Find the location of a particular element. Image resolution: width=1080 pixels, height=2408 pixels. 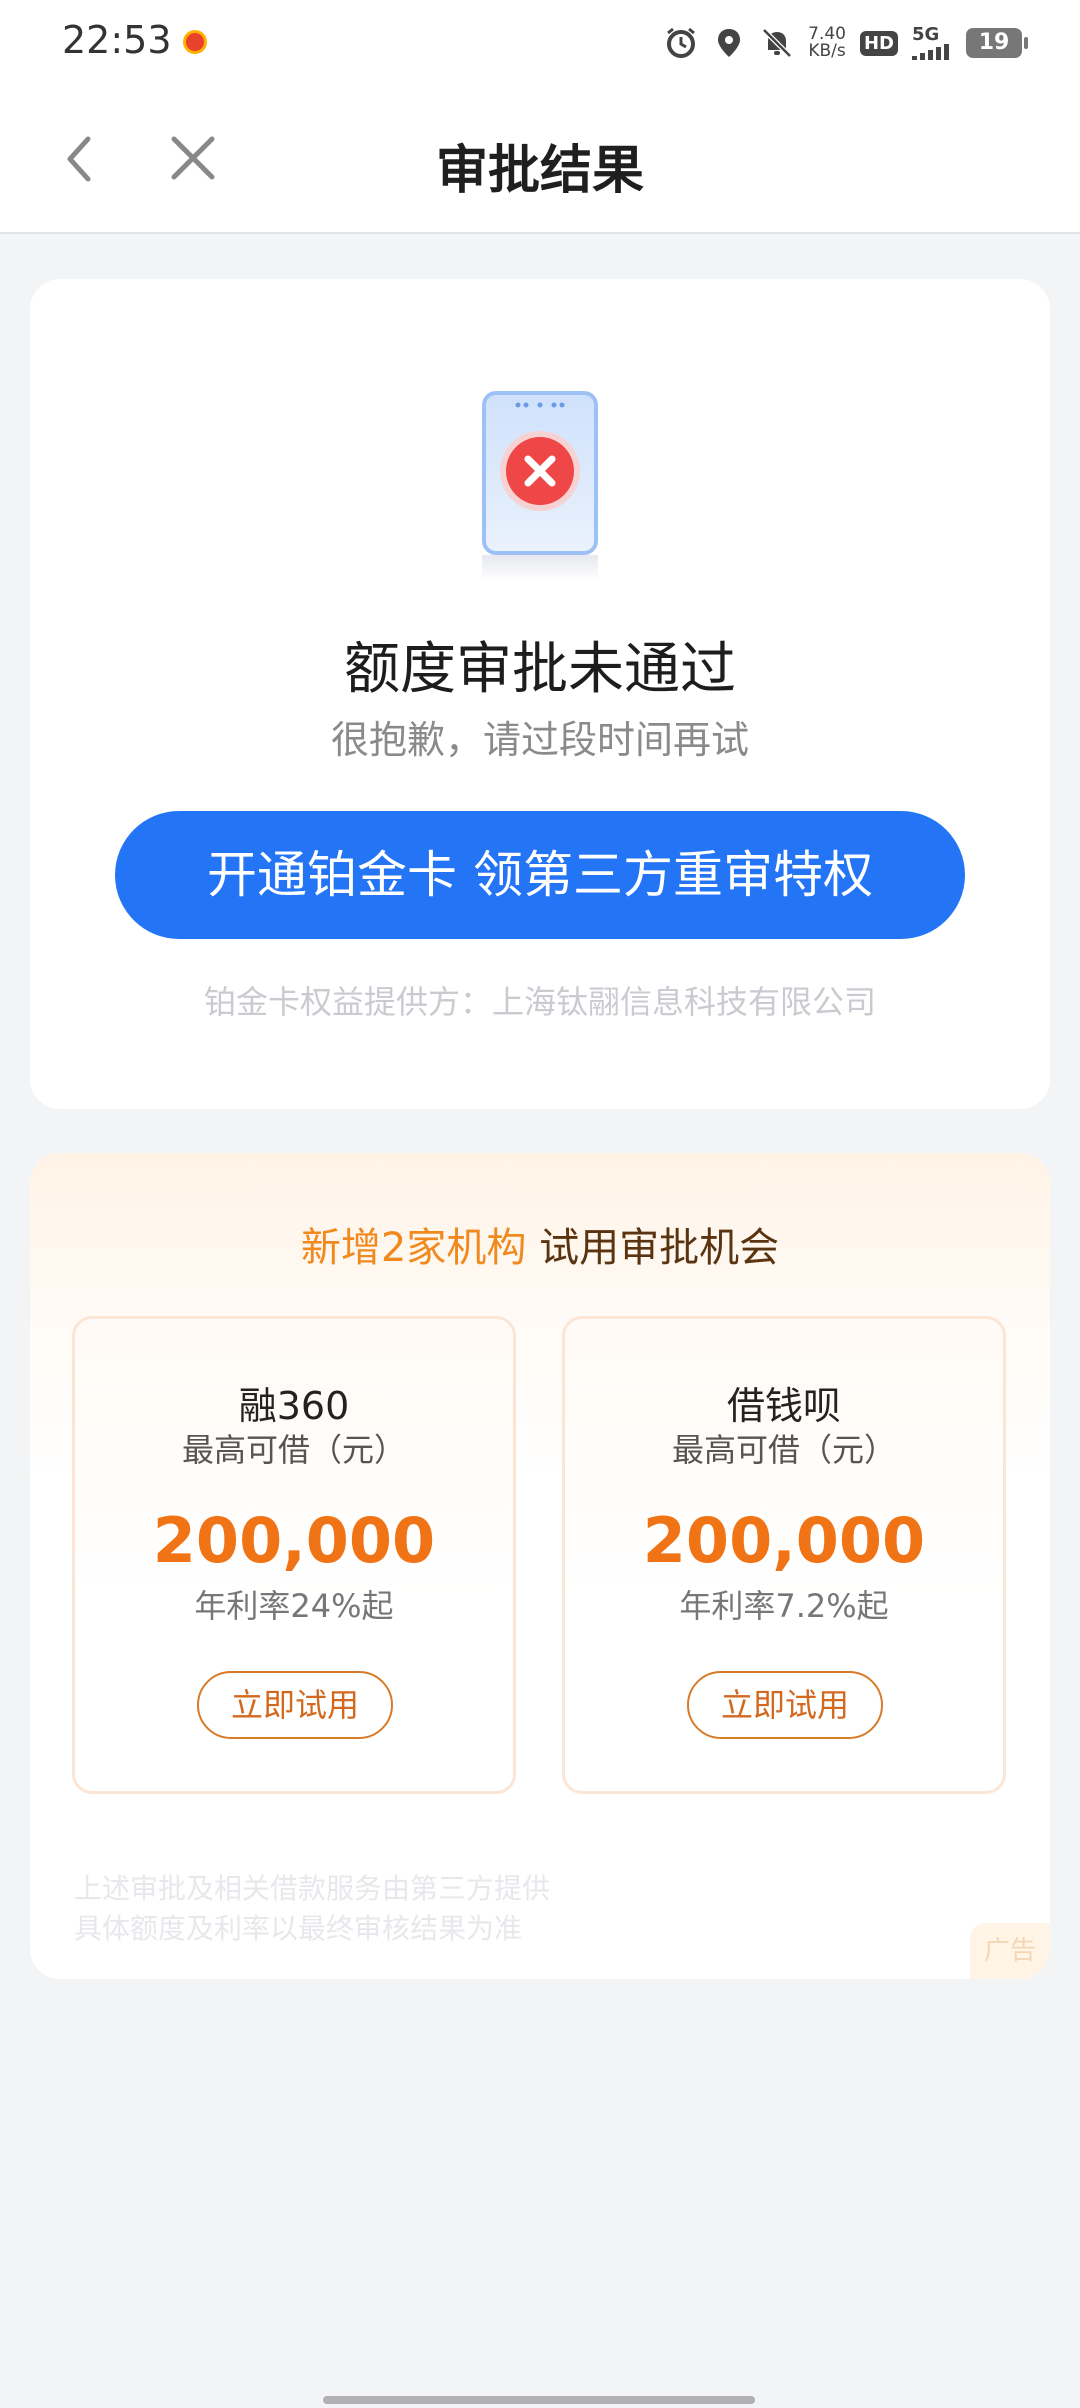

offers-header-highlight: 新增2家机构 is located at coordinates (413, 1248).